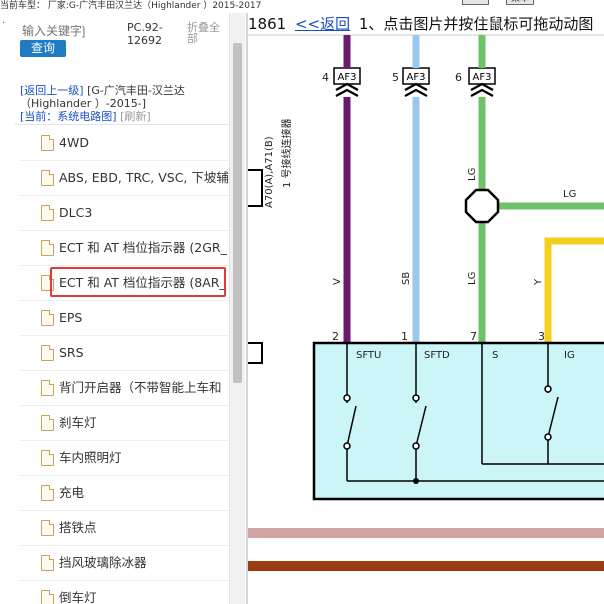 Image resolution: width=604 pixels, height=604 pixels. I want to click on svg-text: SFTU, so click(368, 355).